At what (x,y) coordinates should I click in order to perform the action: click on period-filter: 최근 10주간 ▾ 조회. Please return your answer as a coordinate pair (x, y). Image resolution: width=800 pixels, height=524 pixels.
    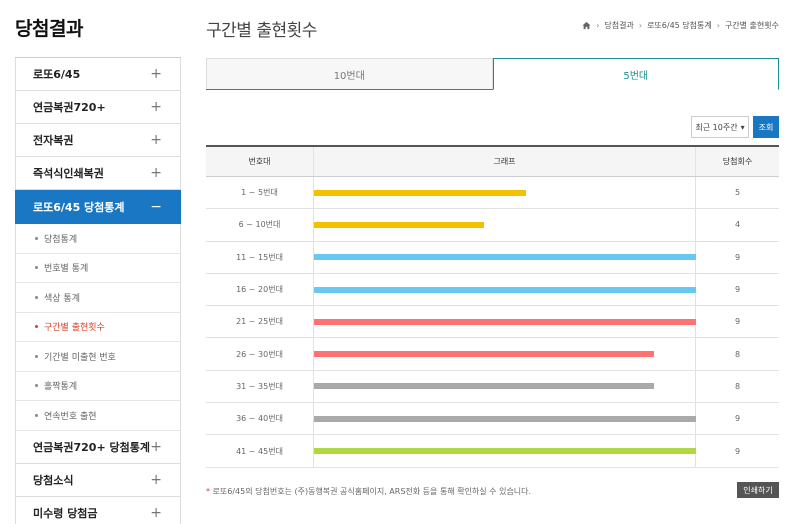
    Looking at the image, I should click on (735, 127).